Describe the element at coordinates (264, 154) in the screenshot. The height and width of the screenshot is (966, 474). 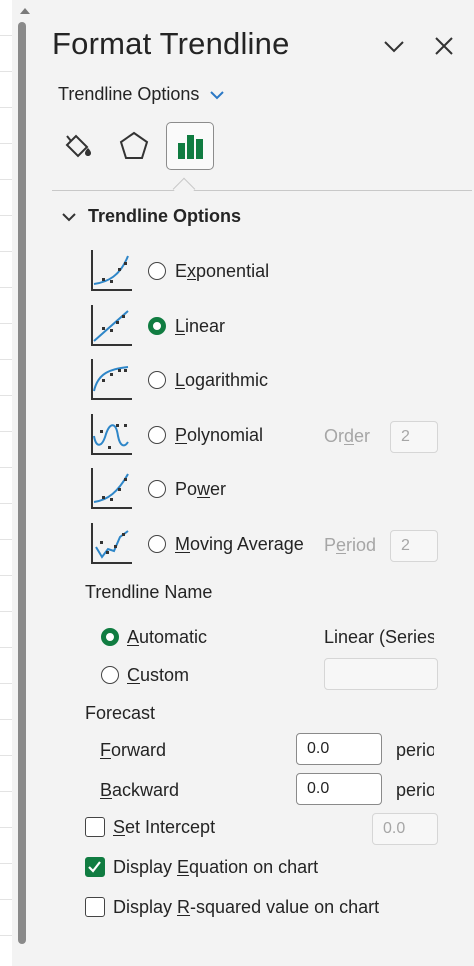
I see `pane-tabs` at that location.